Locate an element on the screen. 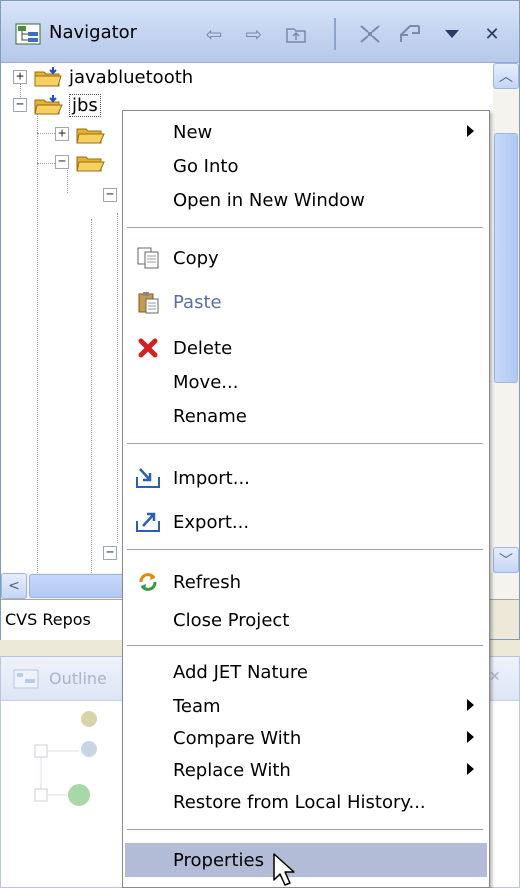 Image resolution: width=520 pixels, height=888 pixels. menu-item-compare-with: Compare With is located at coordinates (306, 738).